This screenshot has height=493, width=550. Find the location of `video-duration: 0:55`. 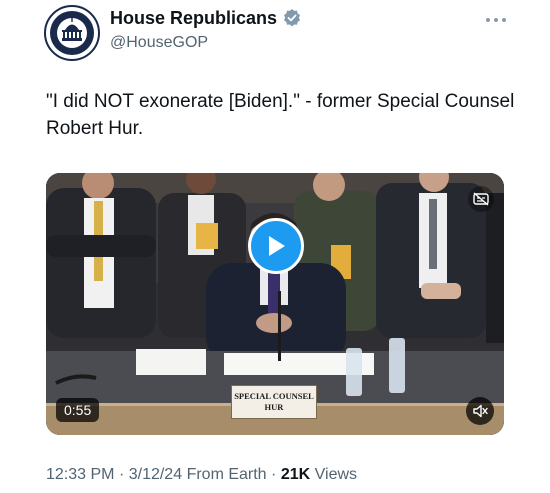

video-duration: 0:55 is located at coordinates (78, 410).